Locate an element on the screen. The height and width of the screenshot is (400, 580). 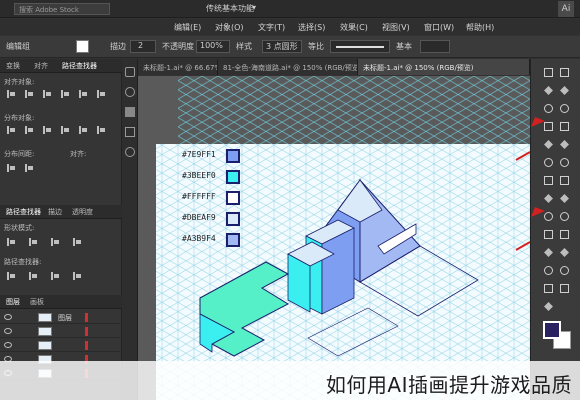
layer-thumbnail is located at coordinates (45, 345).